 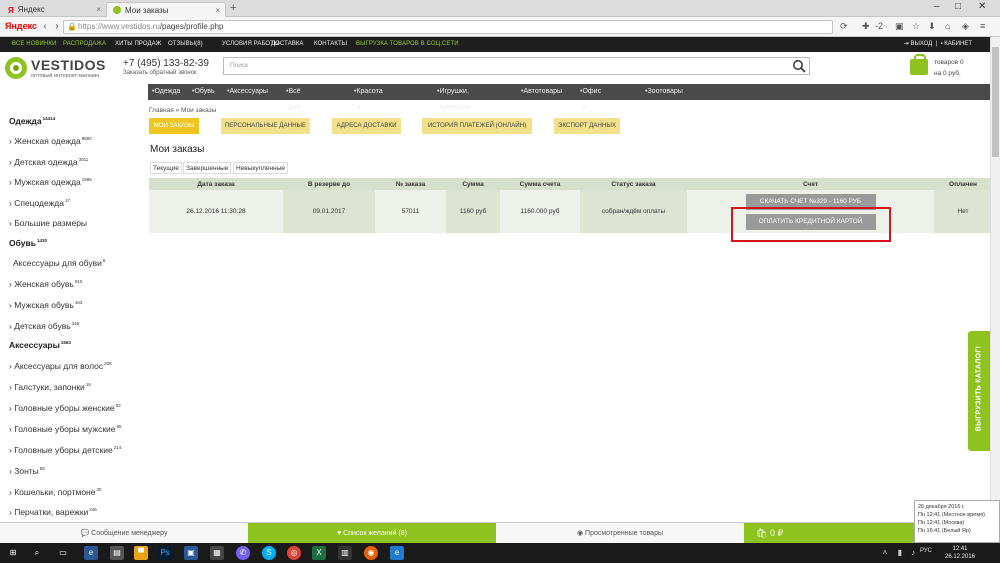 I want to click on callback-link: Заказать обратный звонок, so click(x=160, y=73).